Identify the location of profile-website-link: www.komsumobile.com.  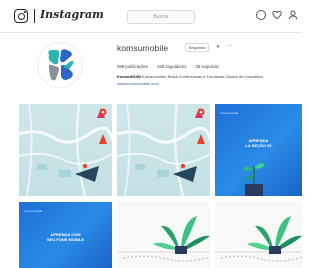
(138, 83).